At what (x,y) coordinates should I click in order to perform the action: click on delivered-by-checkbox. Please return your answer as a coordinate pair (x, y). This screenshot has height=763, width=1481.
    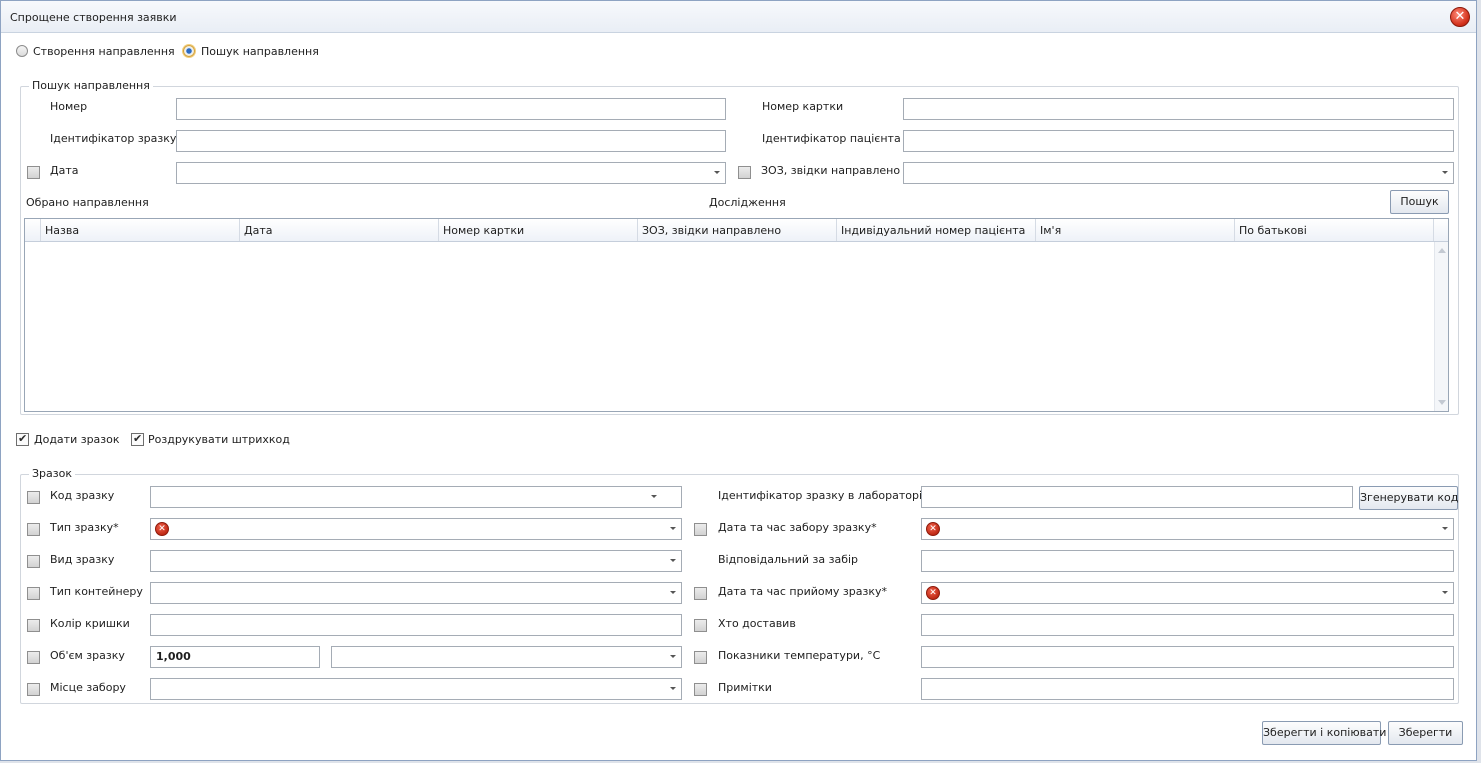
    Looking at the image, I should click on (700, 625).